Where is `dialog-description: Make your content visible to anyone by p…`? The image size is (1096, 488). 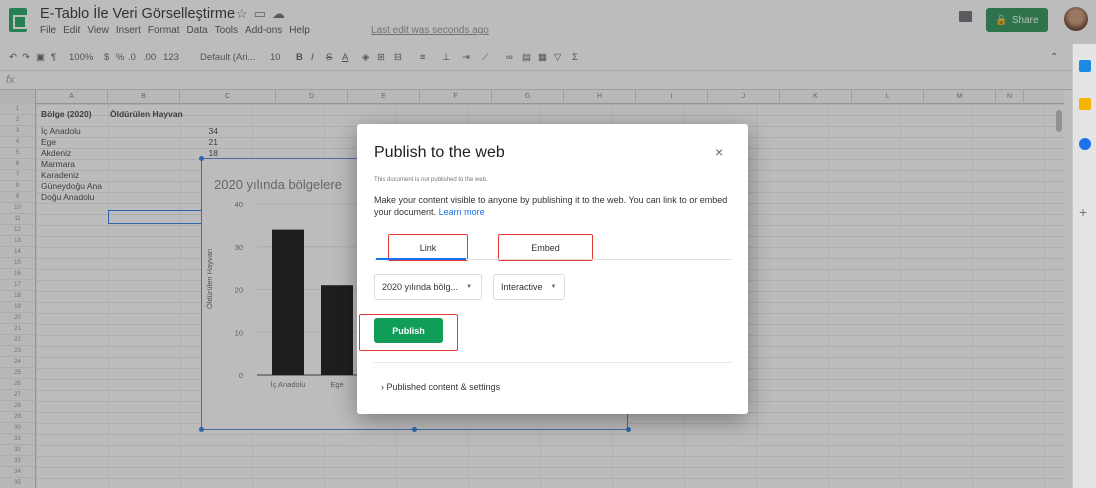
dialog-description: Make your content visible to anyone by p… is located at coordinates (555, 206).